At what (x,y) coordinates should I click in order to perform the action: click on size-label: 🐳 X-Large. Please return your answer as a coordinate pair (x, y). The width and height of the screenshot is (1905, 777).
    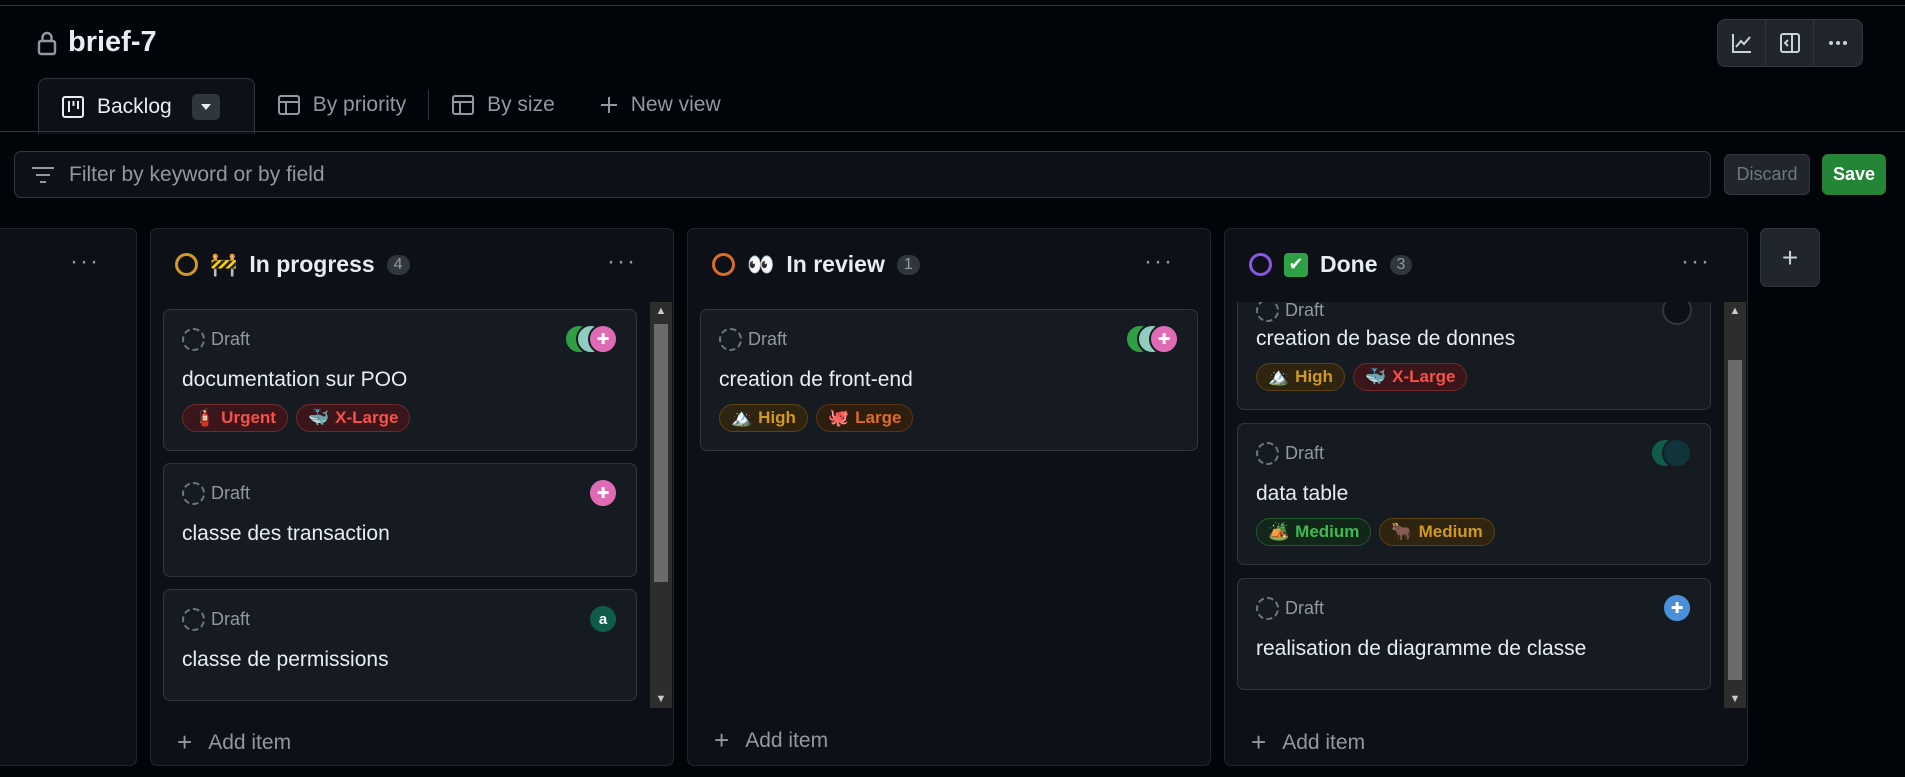
    Looking at the image, I should click on (353, 418).